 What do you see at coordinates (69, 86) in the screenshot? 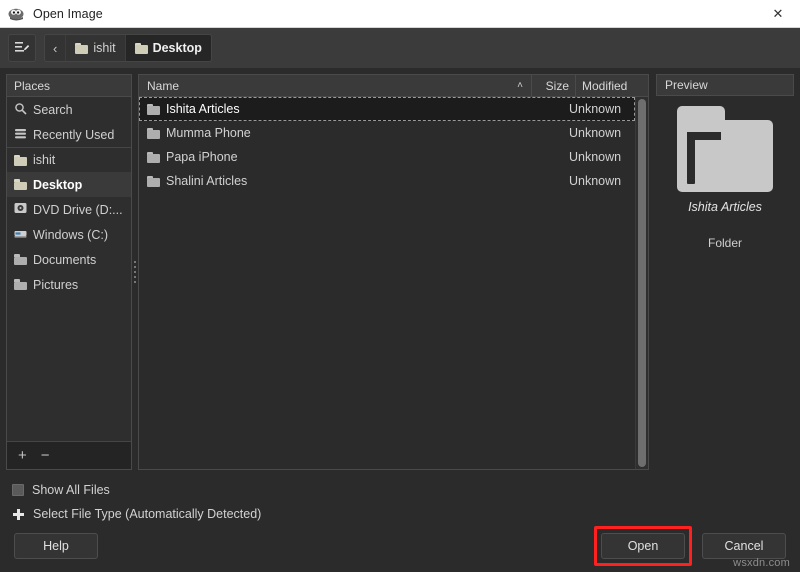
I see `places-header: Places` at bounding box center [69, 86].